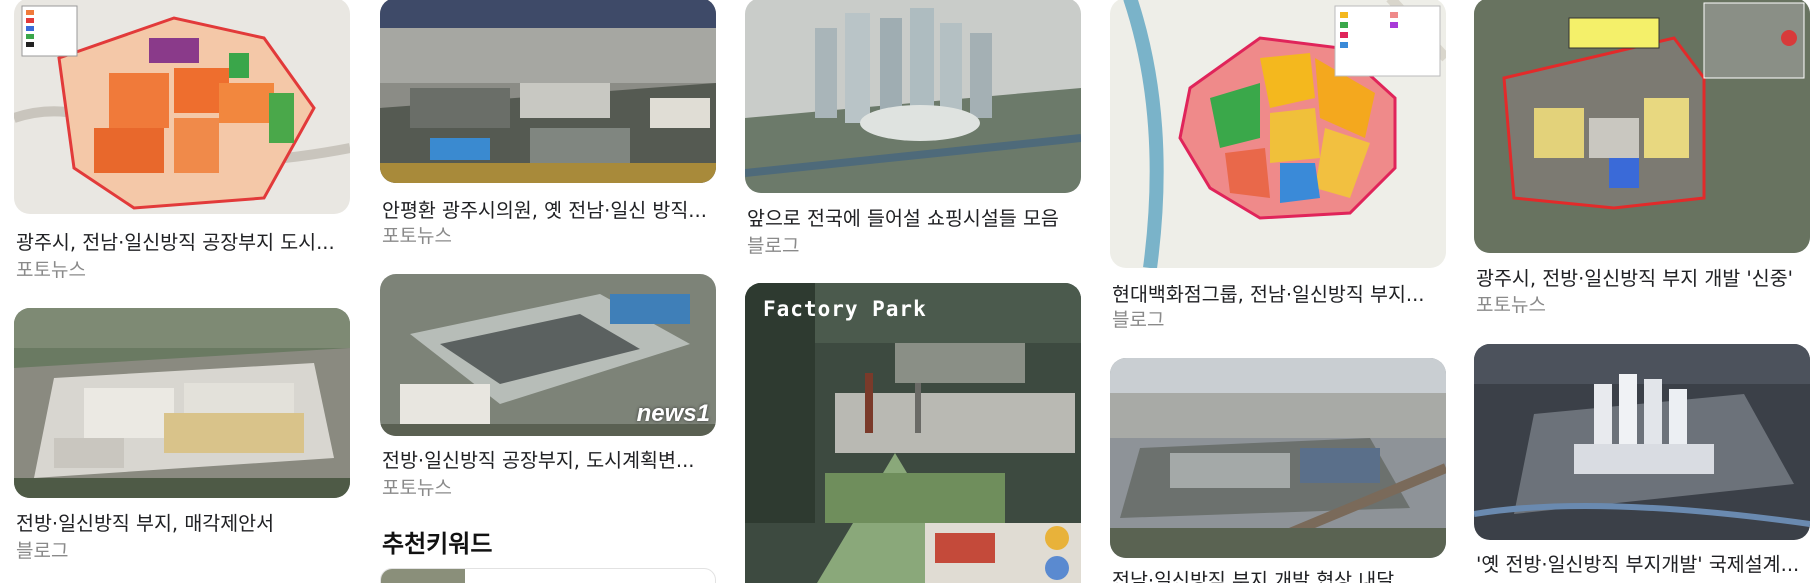 This screenshot has height=583, width=1818. What do you see at coordinates (182, 403) in the screenshot?
I see `result-thumbnail-factory-aerial` at bounding box center [182, 403].